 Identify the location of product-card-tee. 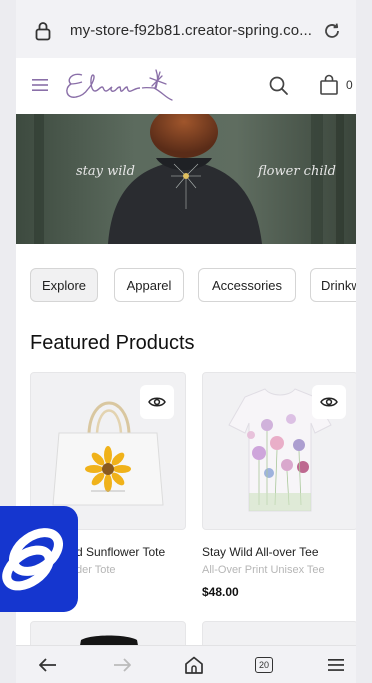
(279, 451).